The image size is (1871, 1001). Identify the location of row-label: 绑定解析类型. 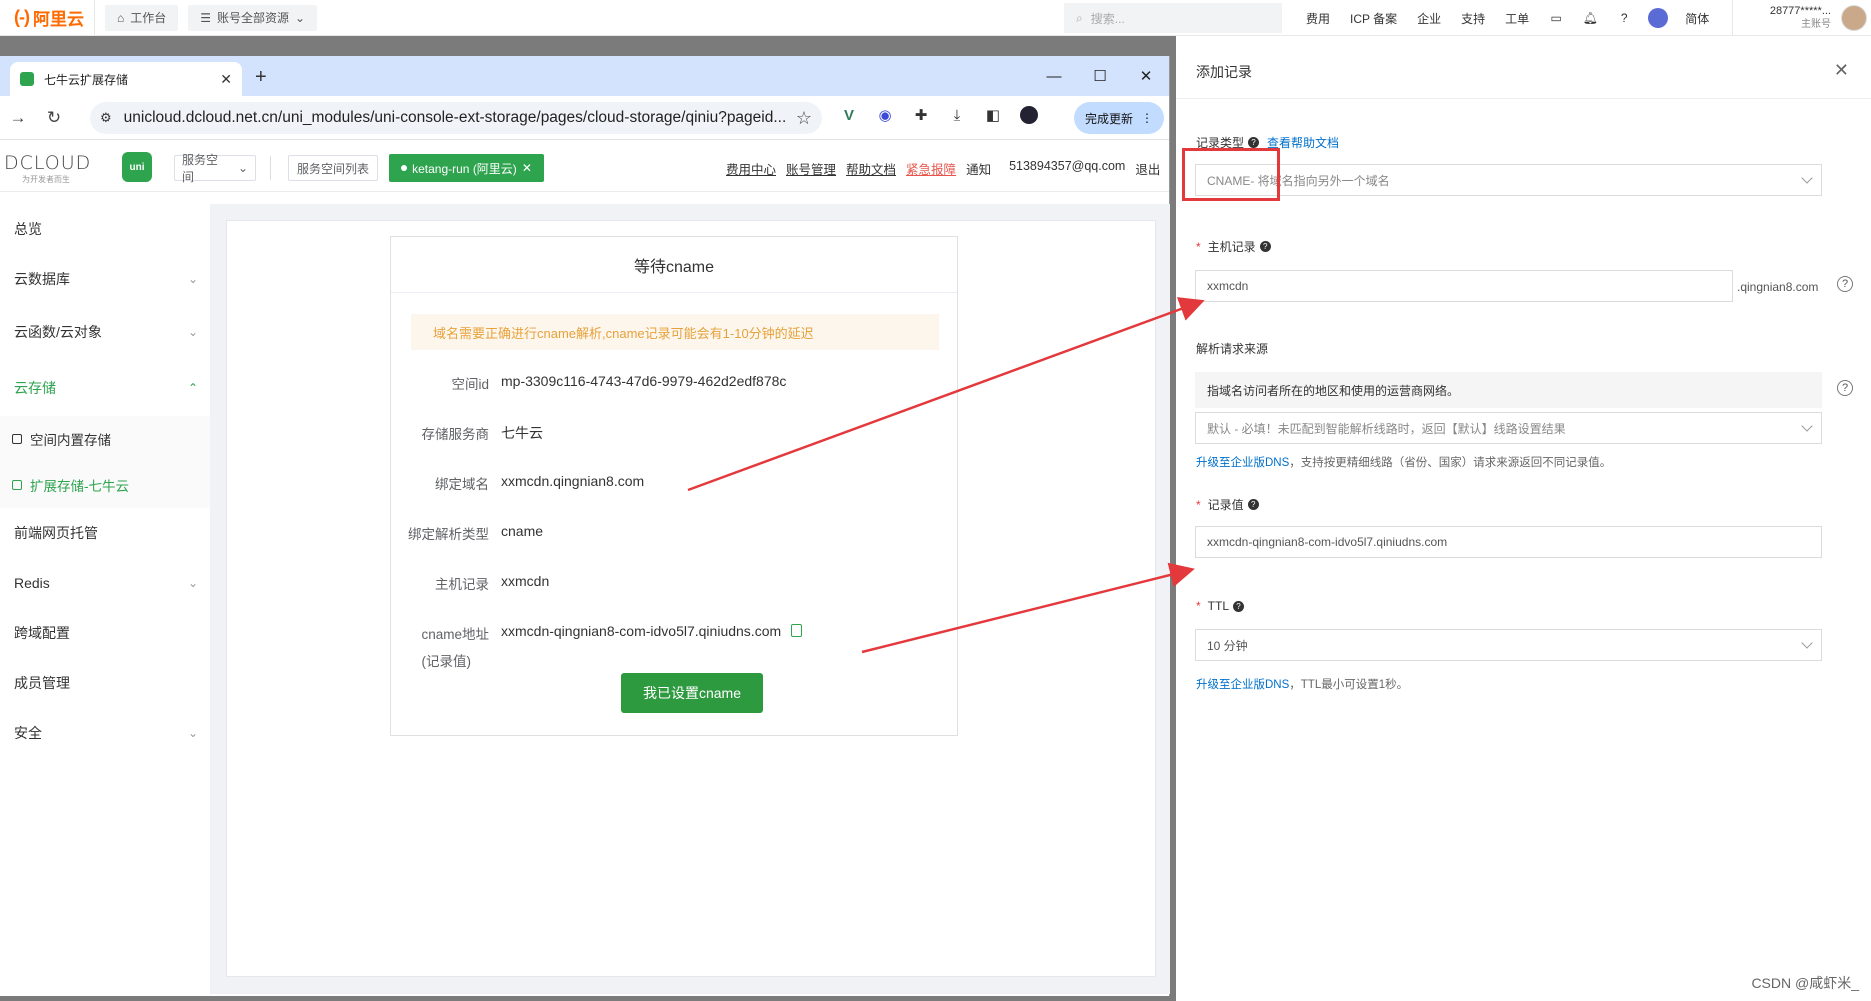
(448, 534).